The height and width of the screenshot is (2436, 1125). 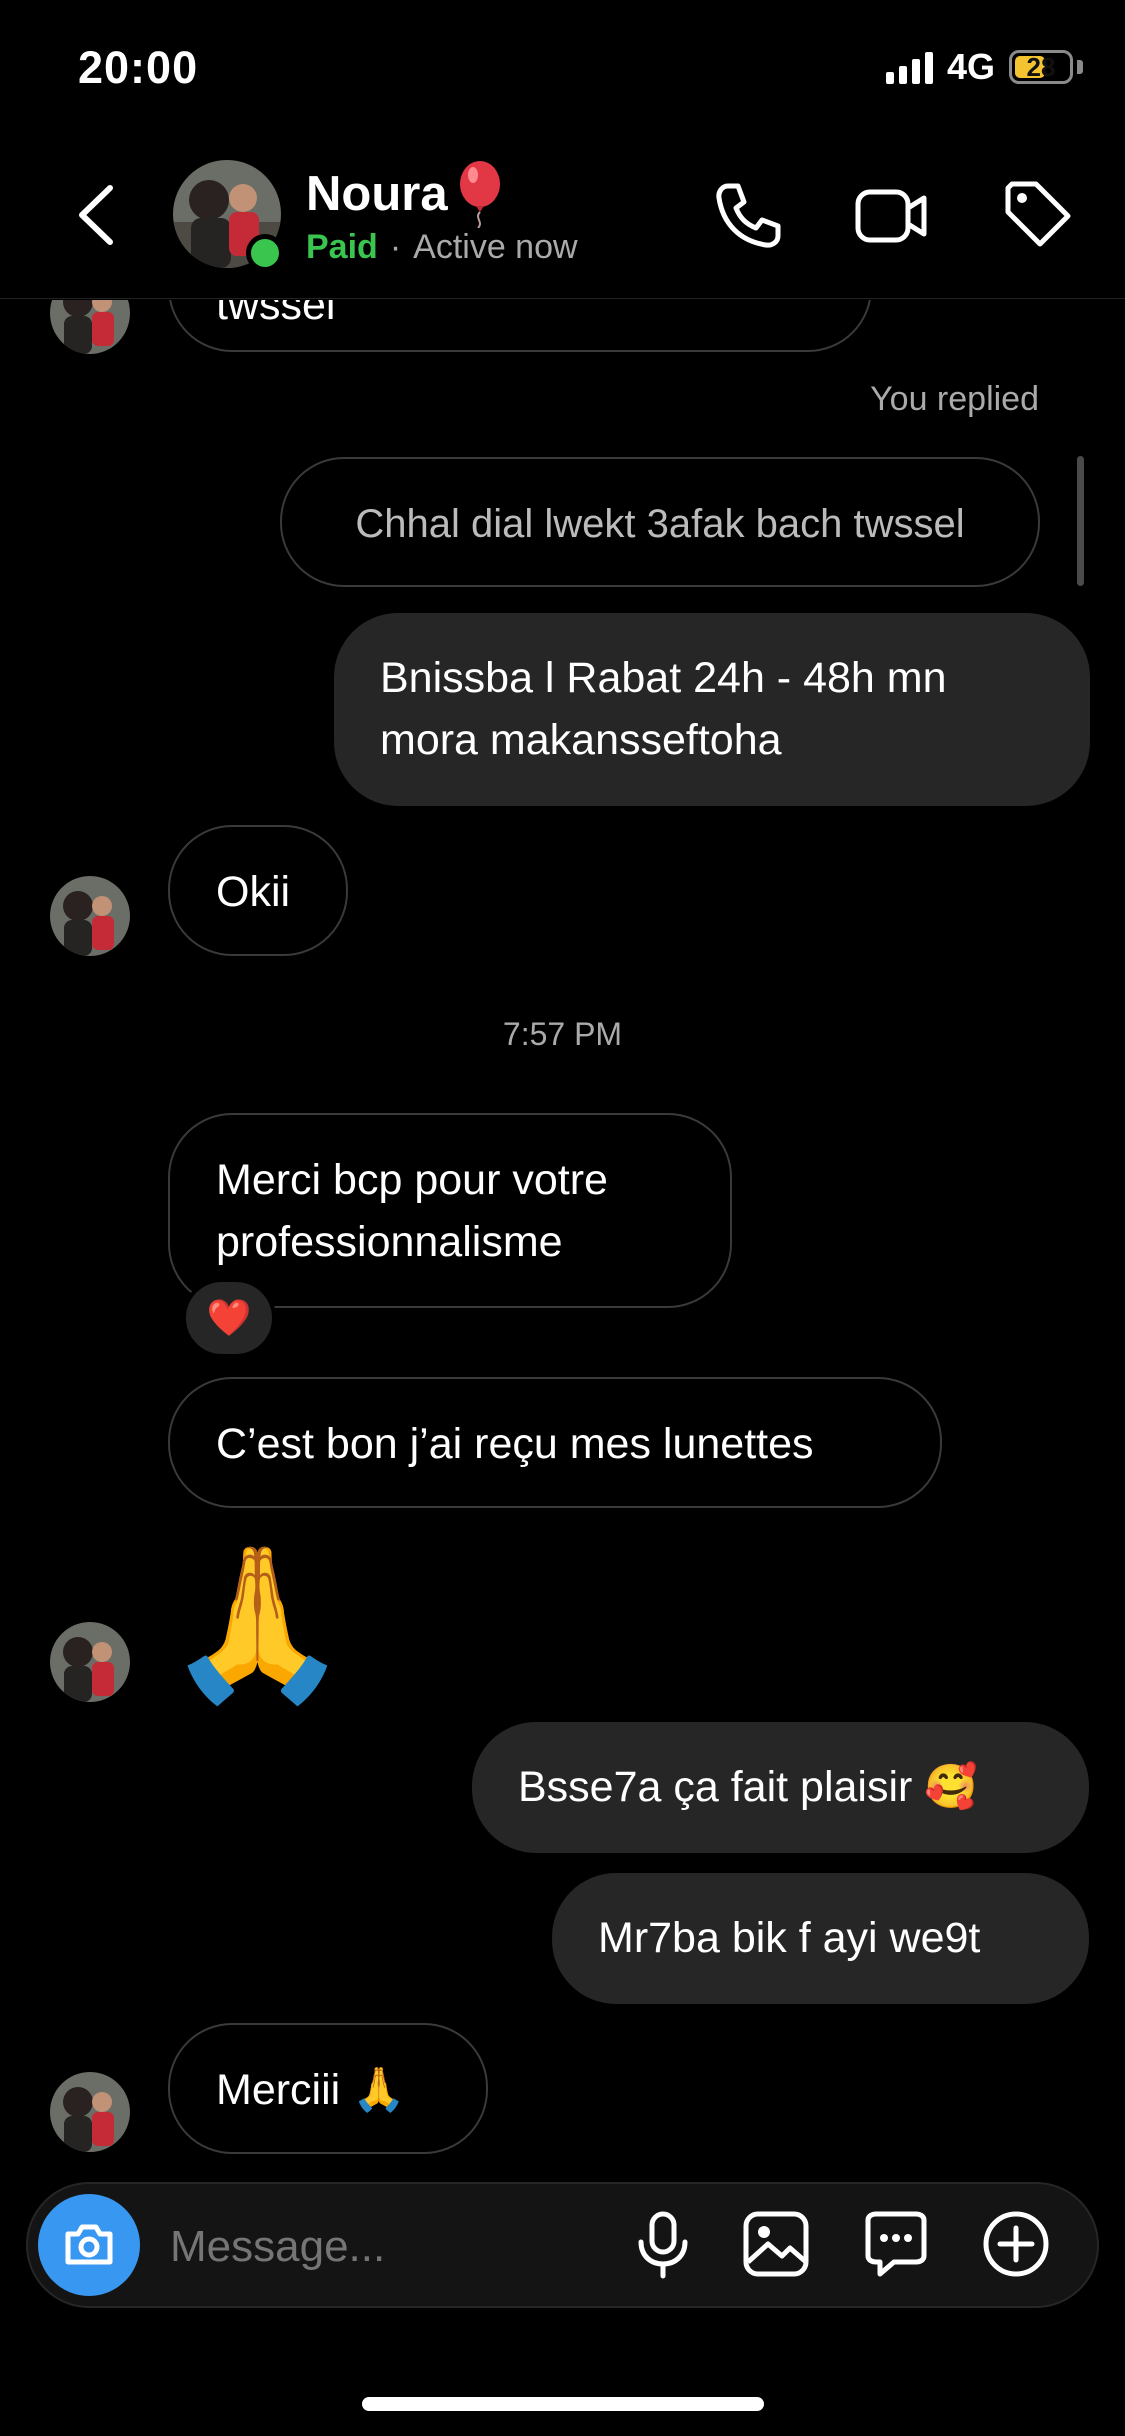 I want to click on video-icon, so click(x=892, y=216).